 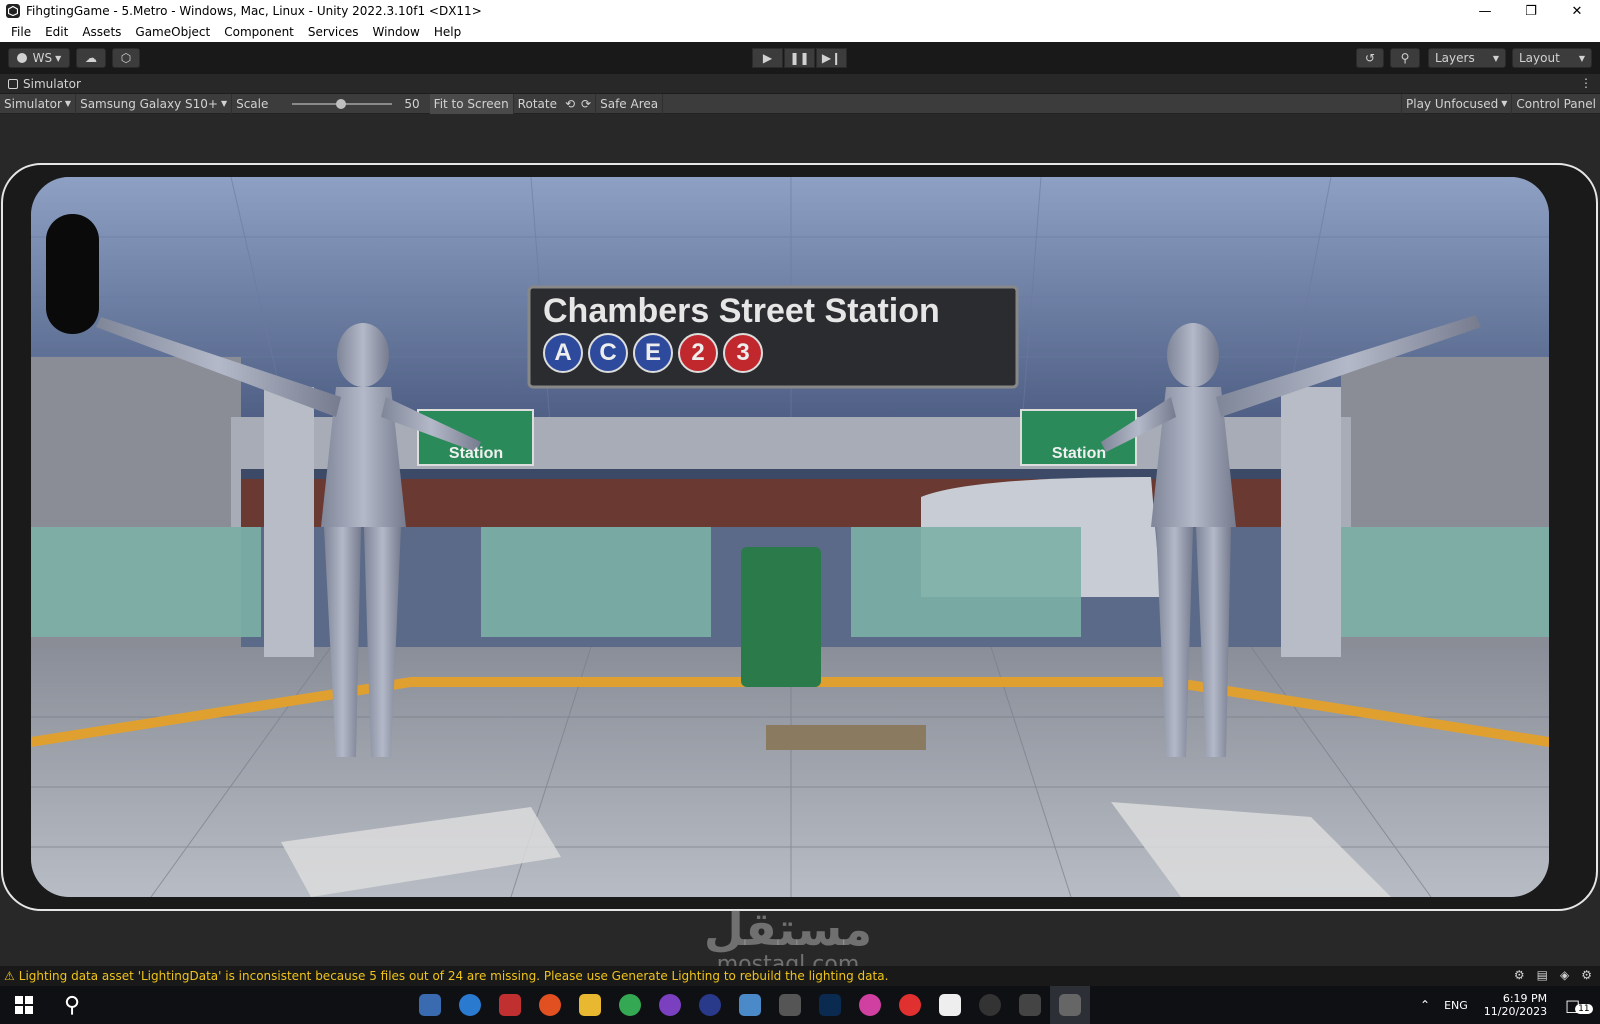 What do you see at coordinates (1531, 11) in the screenshot?
I see `maximize-button: ❐` at bounding box center [1531, 11].